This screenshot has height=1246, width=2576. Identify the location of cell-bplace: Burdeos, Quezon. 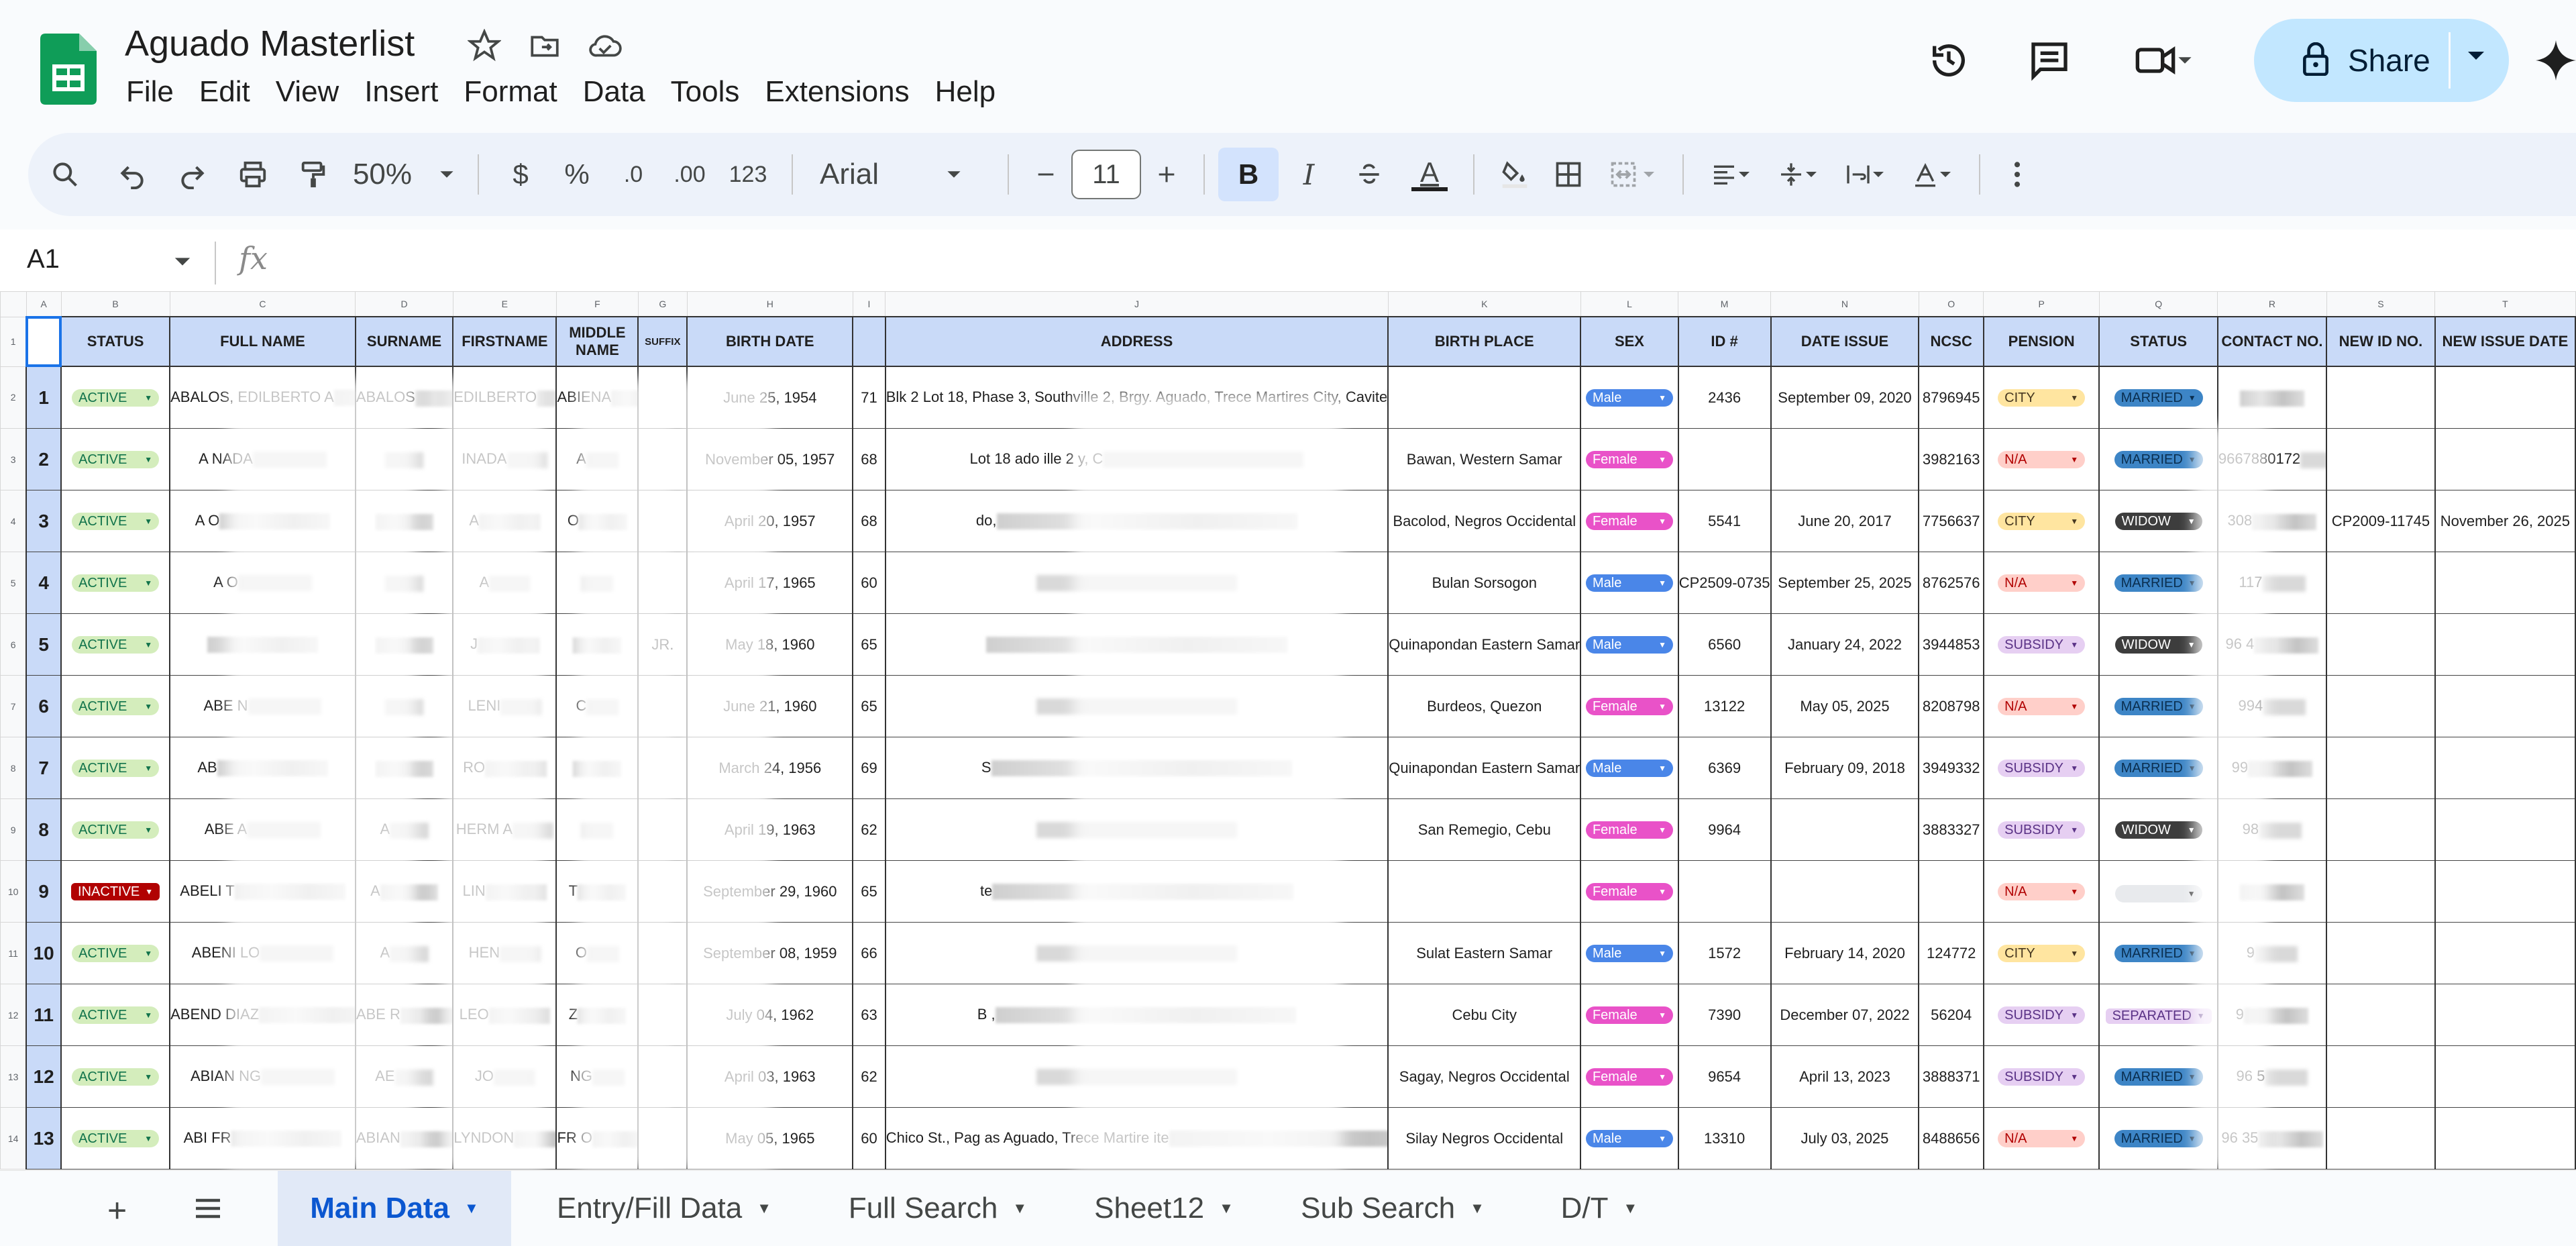
(1484, 706).